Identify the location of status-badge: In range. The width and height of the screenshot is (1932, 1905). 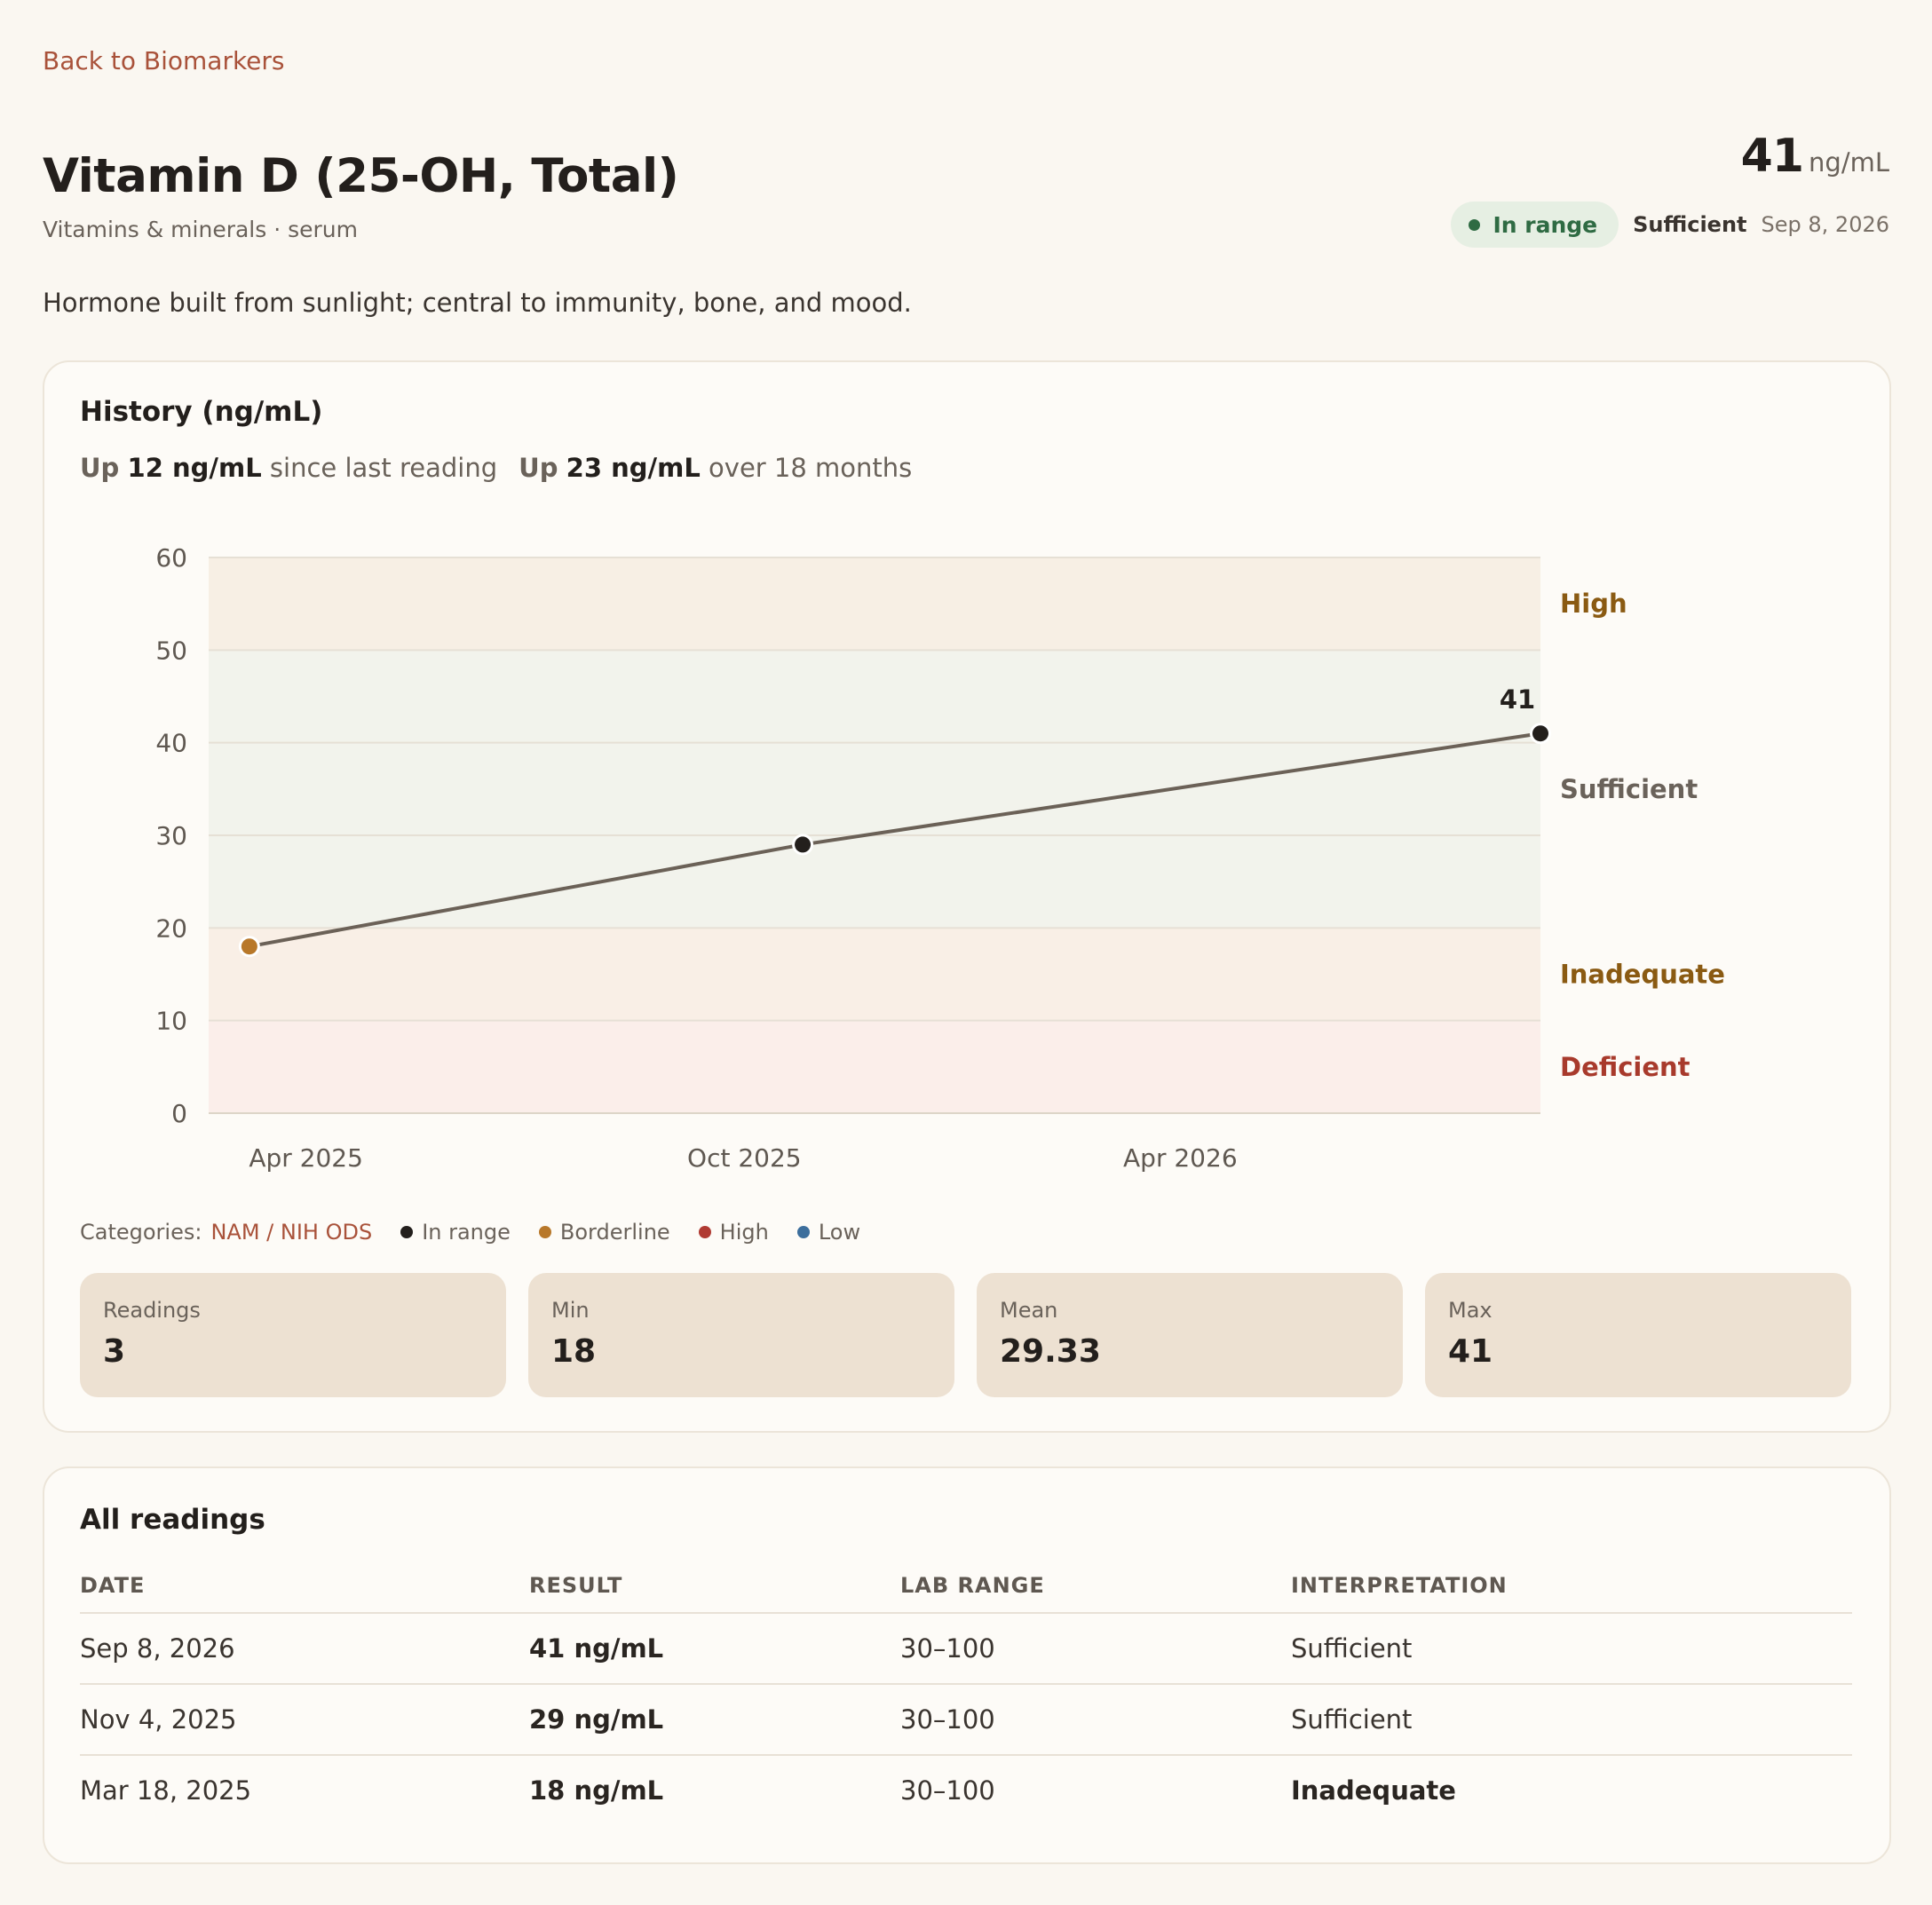
(1535, 225).